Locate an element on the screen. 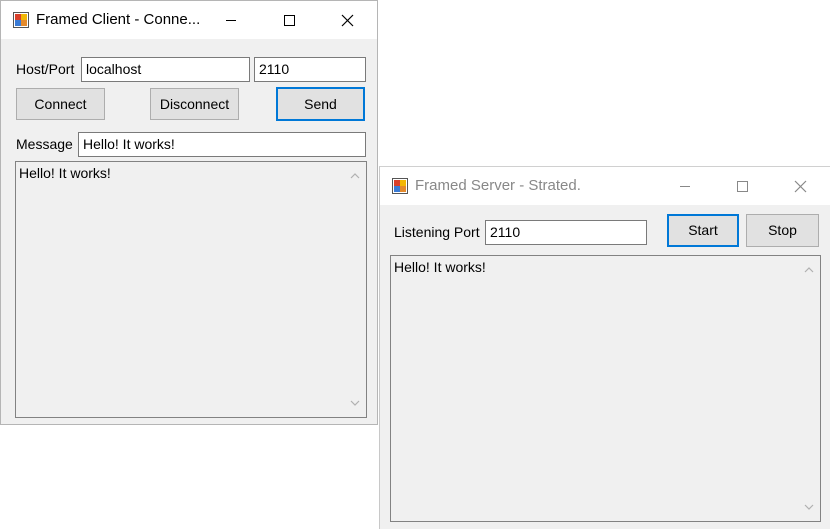 This screenshot has height=529, width=830. disconnect-button: Disconnect is located at coordinates (194, 104).